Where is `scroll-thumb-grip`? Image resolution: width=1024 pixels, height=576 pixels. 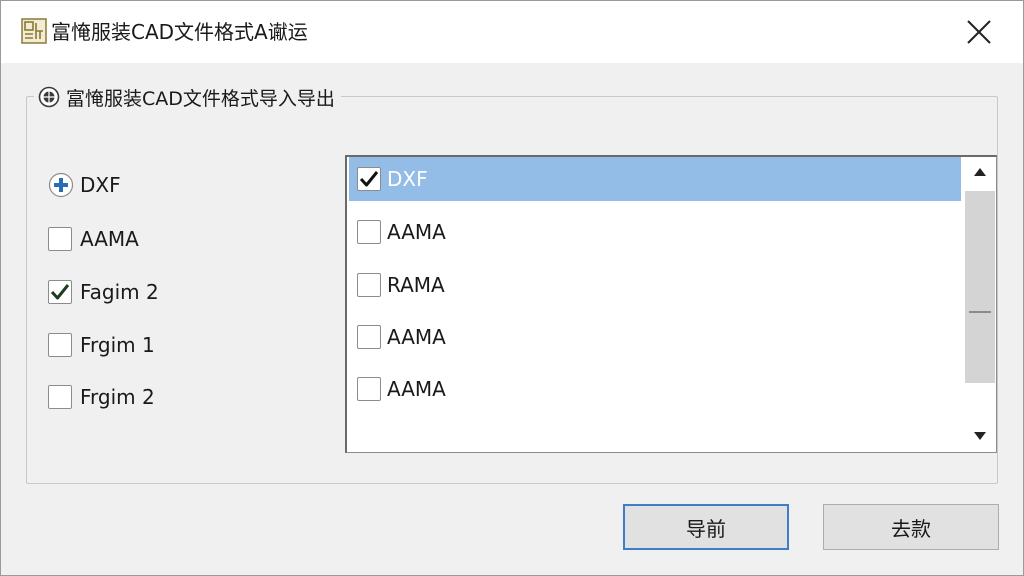
scroll-thumb-grip is located at coordinates (980, 312).